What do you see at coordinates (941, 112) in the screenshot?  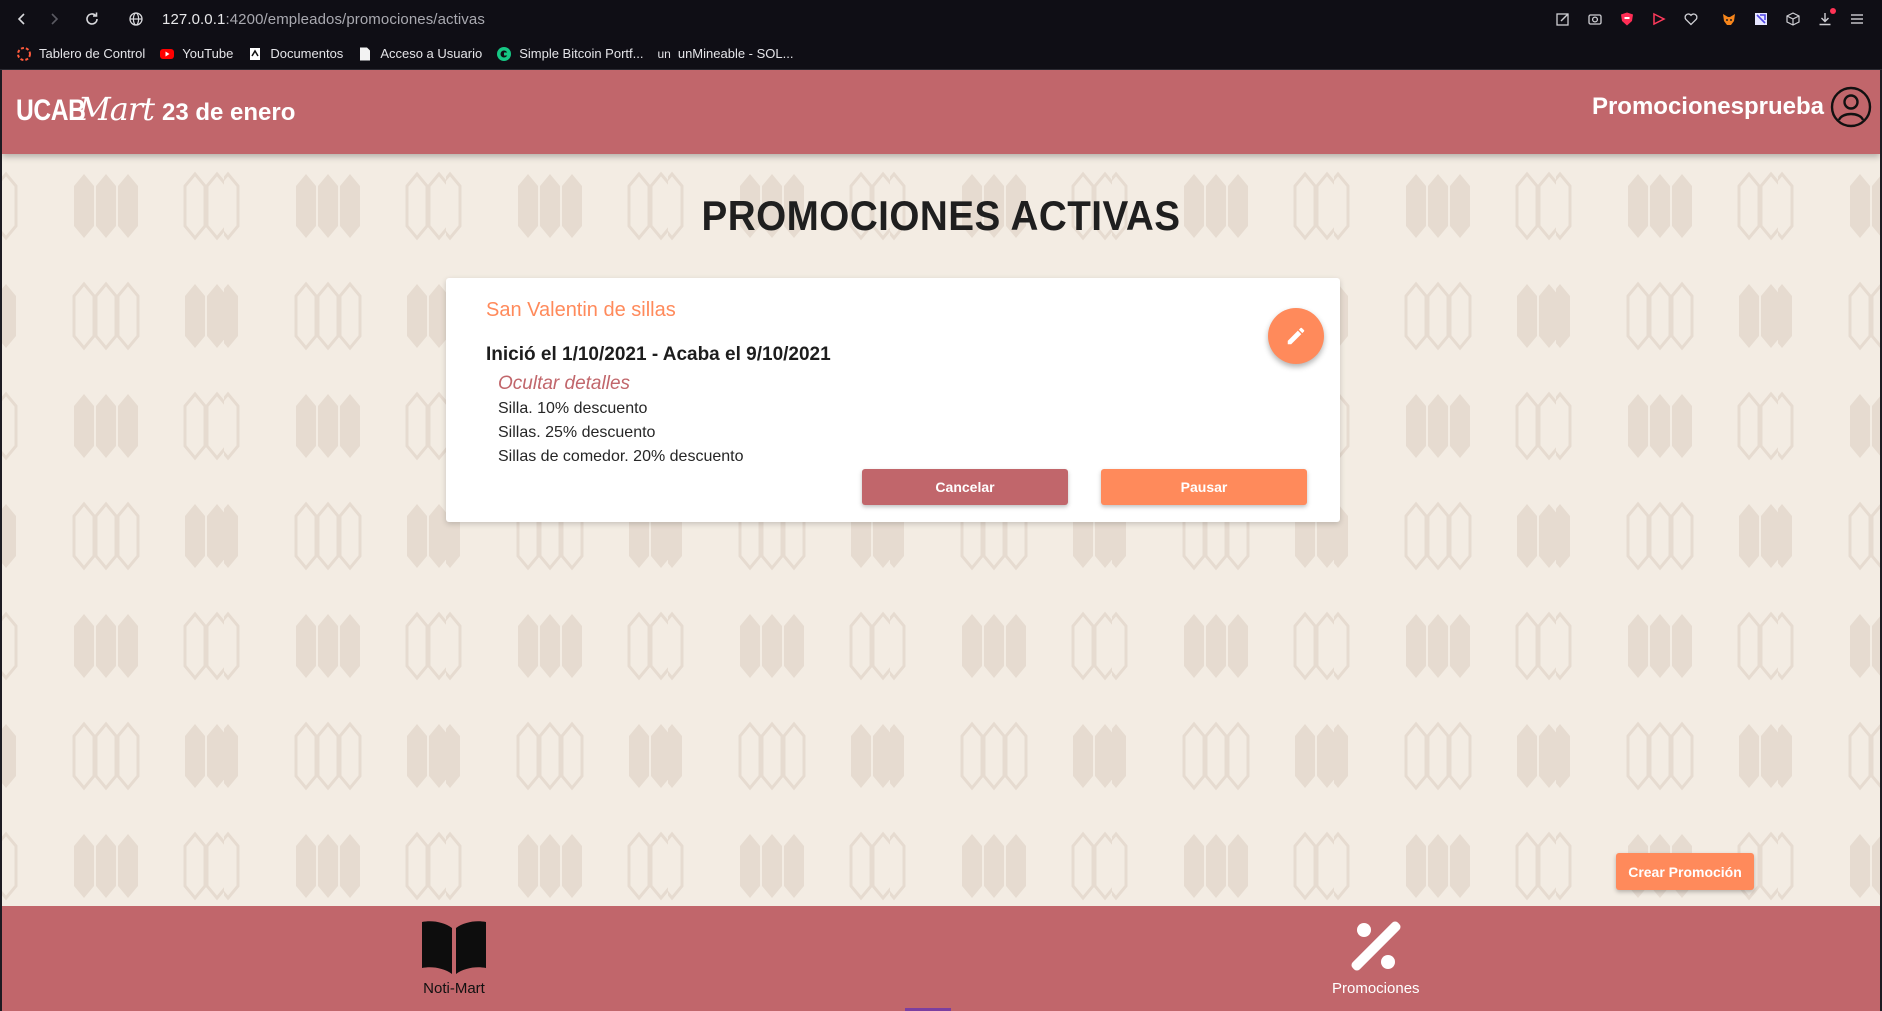 I see `app-header: UCAB Mart 23 de enero Promocionesprueba` at bounding box center [941, 112].